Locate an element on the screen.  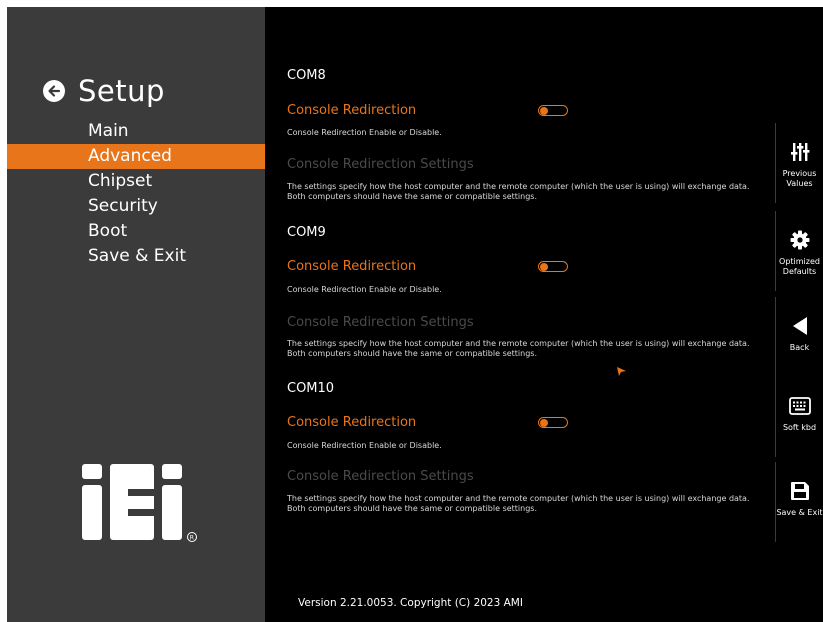
nav-item-save-exit: Save & Exit is located at coordinates (136, 256).